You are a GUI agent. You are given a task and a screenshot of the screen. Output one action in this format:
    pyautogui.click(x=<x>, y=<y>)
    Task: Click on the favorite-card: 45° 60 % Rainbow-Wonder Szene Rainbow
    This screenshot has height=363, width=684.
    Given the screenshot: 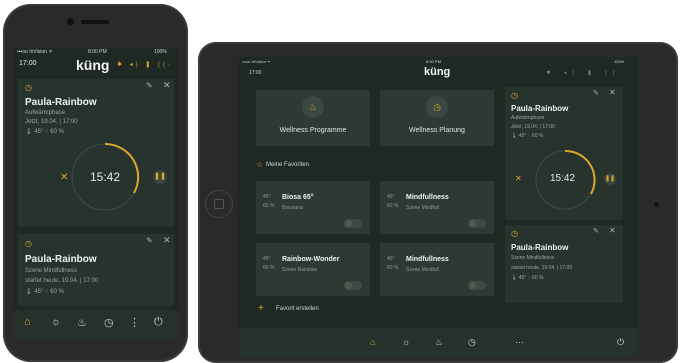 What is the action you would take?
    pyautogui.click(x=313, y=269)
    